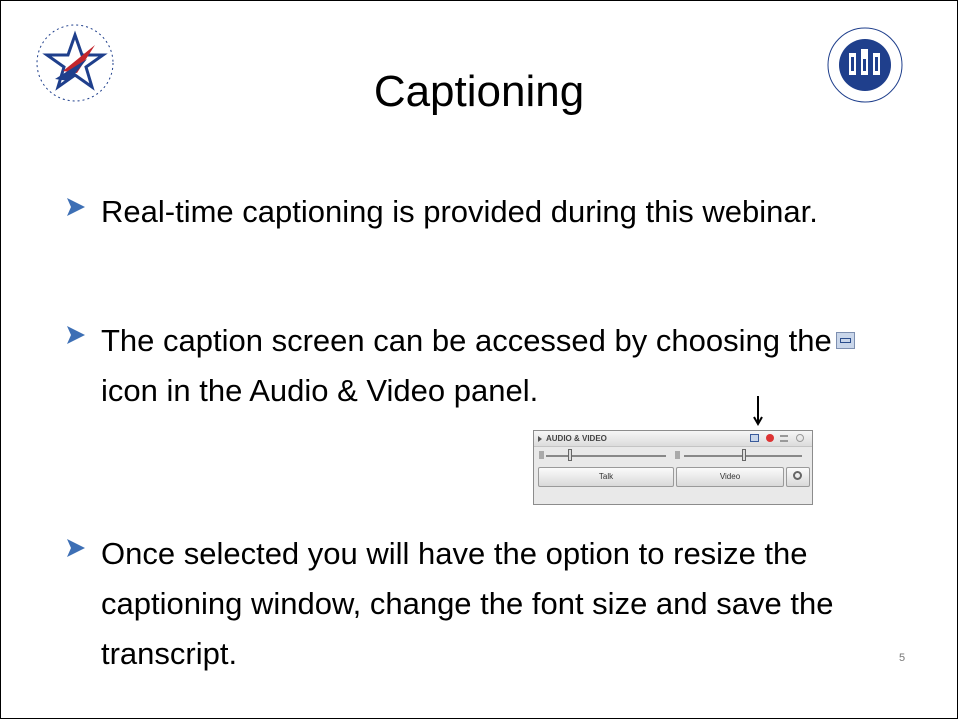  I want to click on panel-title: AUDIO & VIDEO, so click(576, 438).